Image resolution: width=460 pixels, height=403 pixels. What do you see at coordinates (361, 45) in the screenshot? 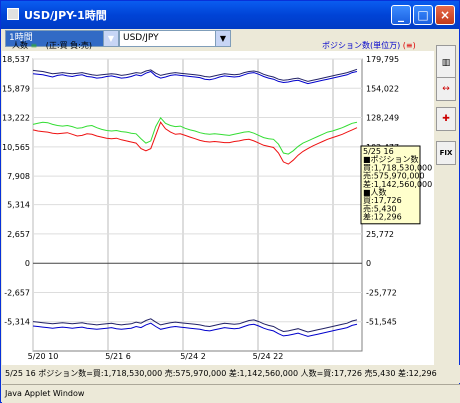
I see `legend-position-label: ポジション数(単位万)` at bounding box center [361, 45].